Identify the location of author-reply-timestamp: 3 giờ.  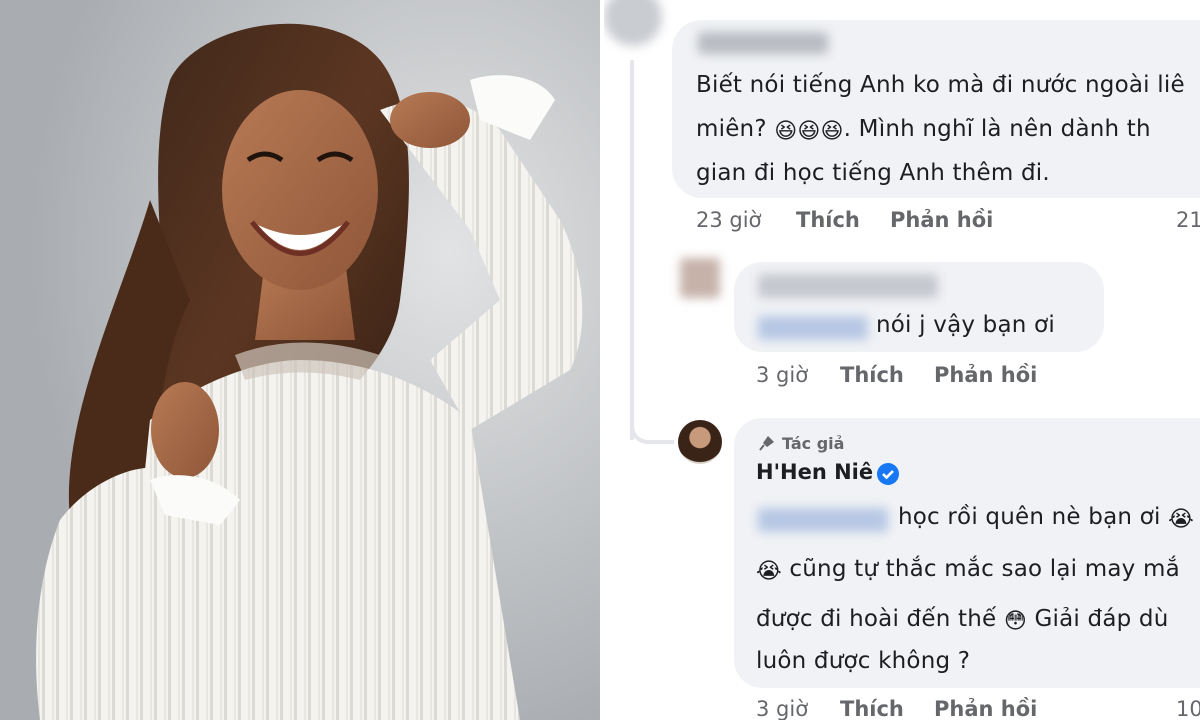
(782, 708).